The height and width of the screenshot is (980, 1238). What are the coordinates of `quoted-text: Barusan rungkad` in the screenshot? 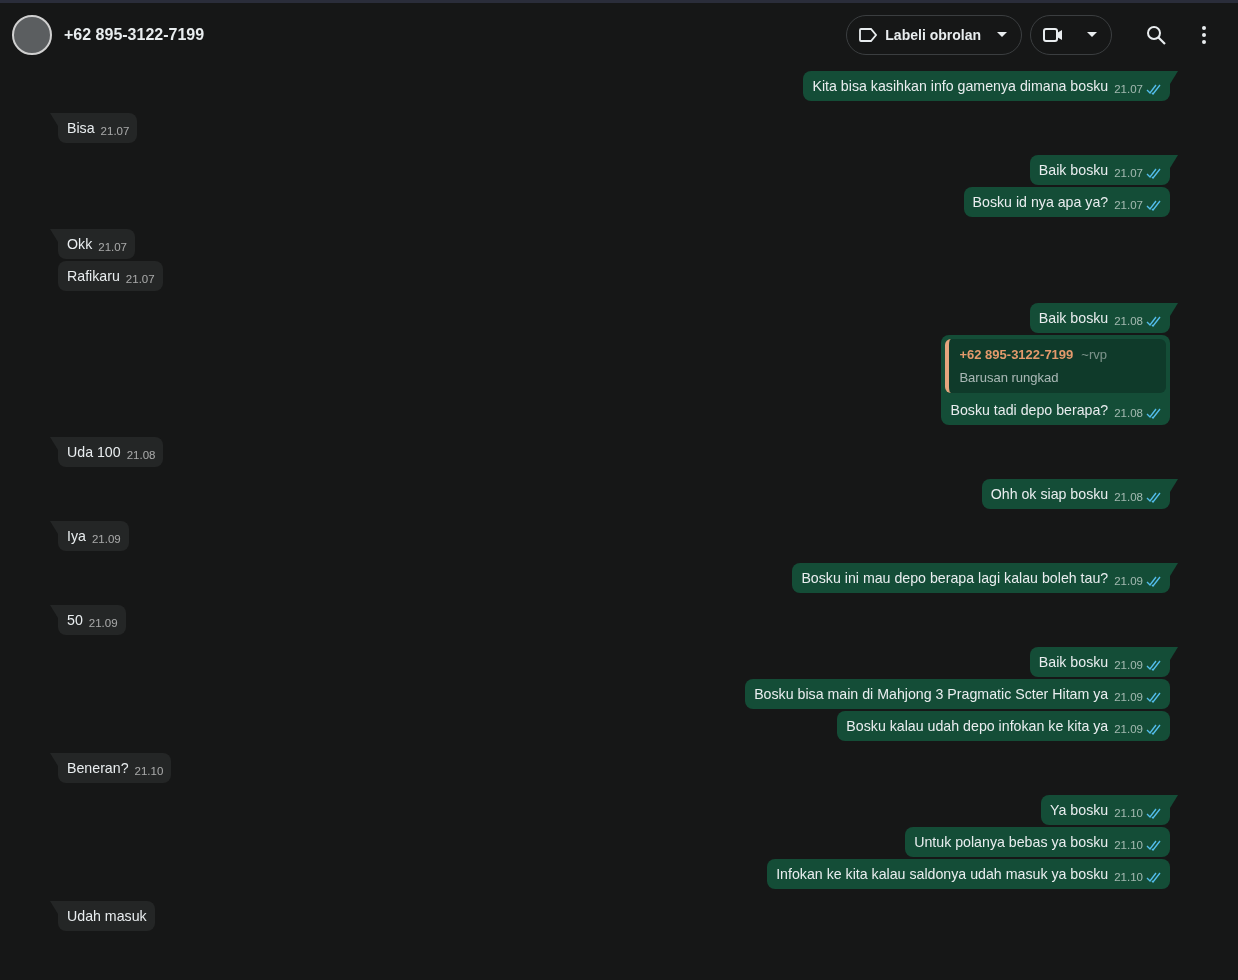 It's located at (1009, 378).